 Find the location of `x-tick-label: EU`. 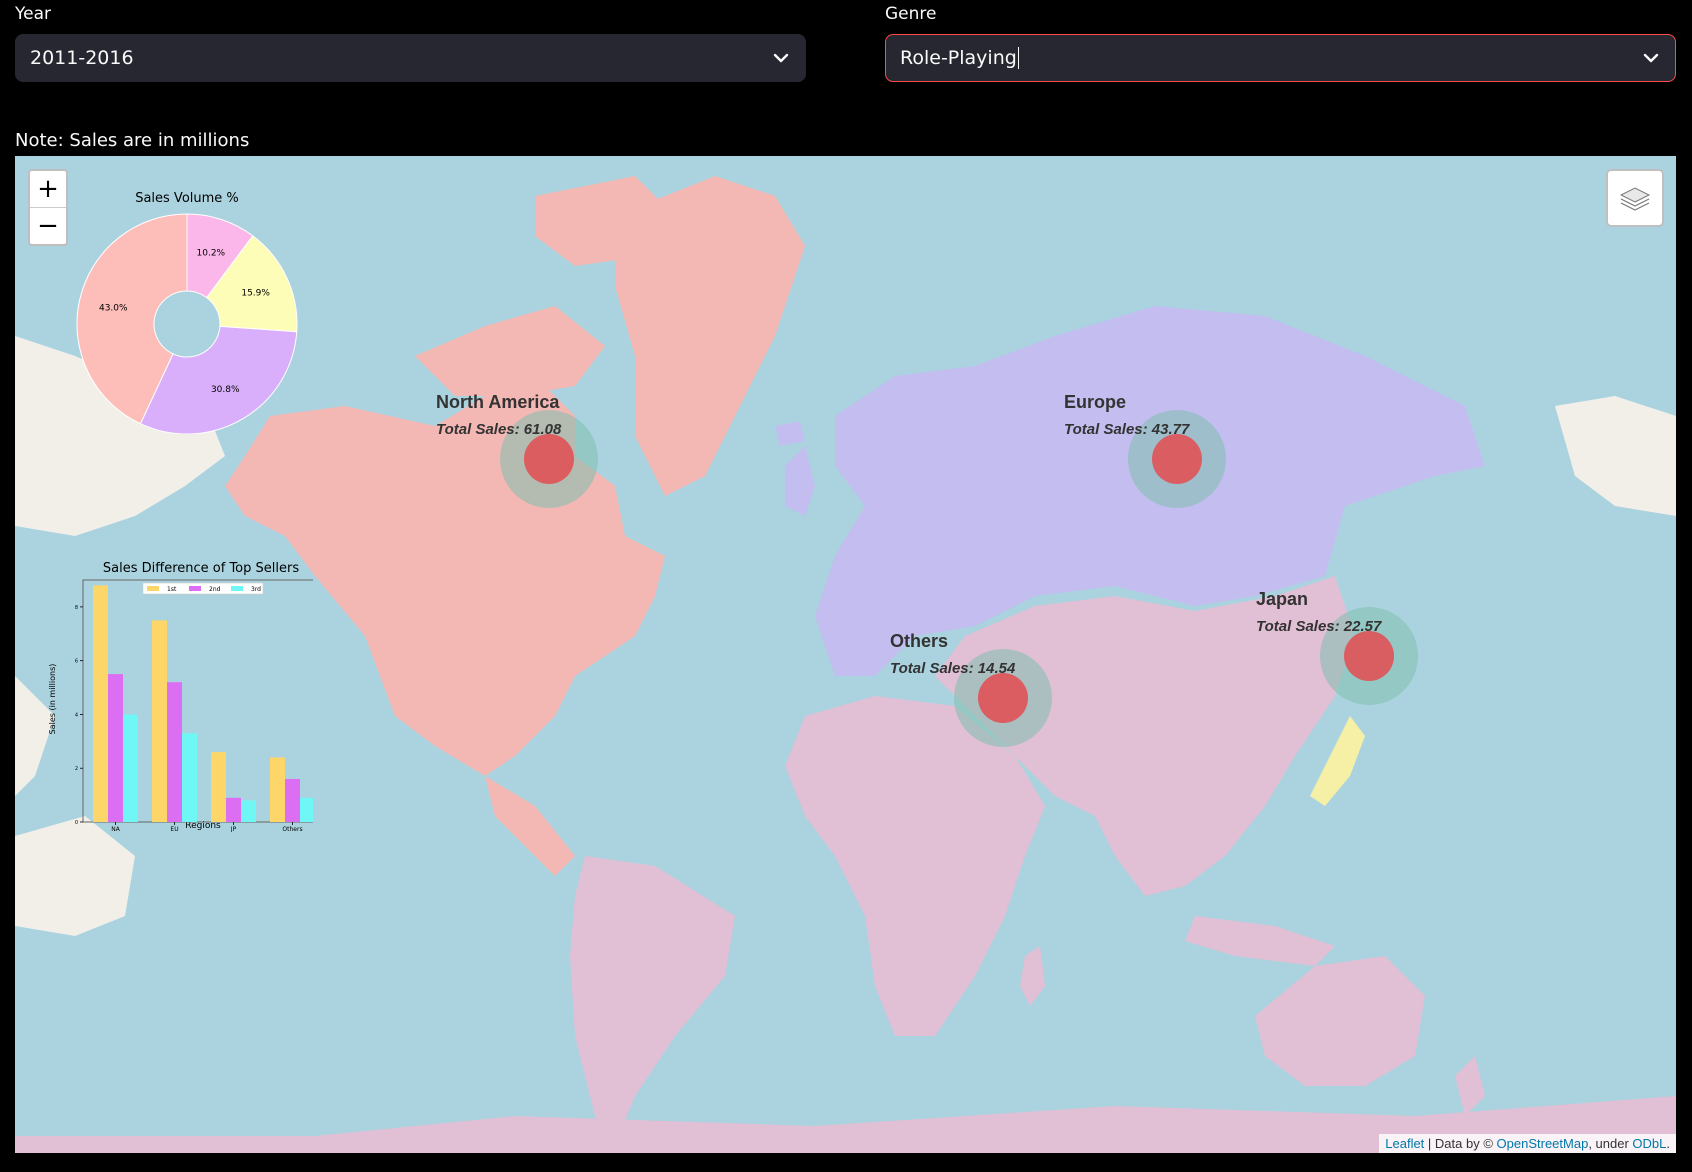

x-tick-label: EU is located at coordinates (174, 829).